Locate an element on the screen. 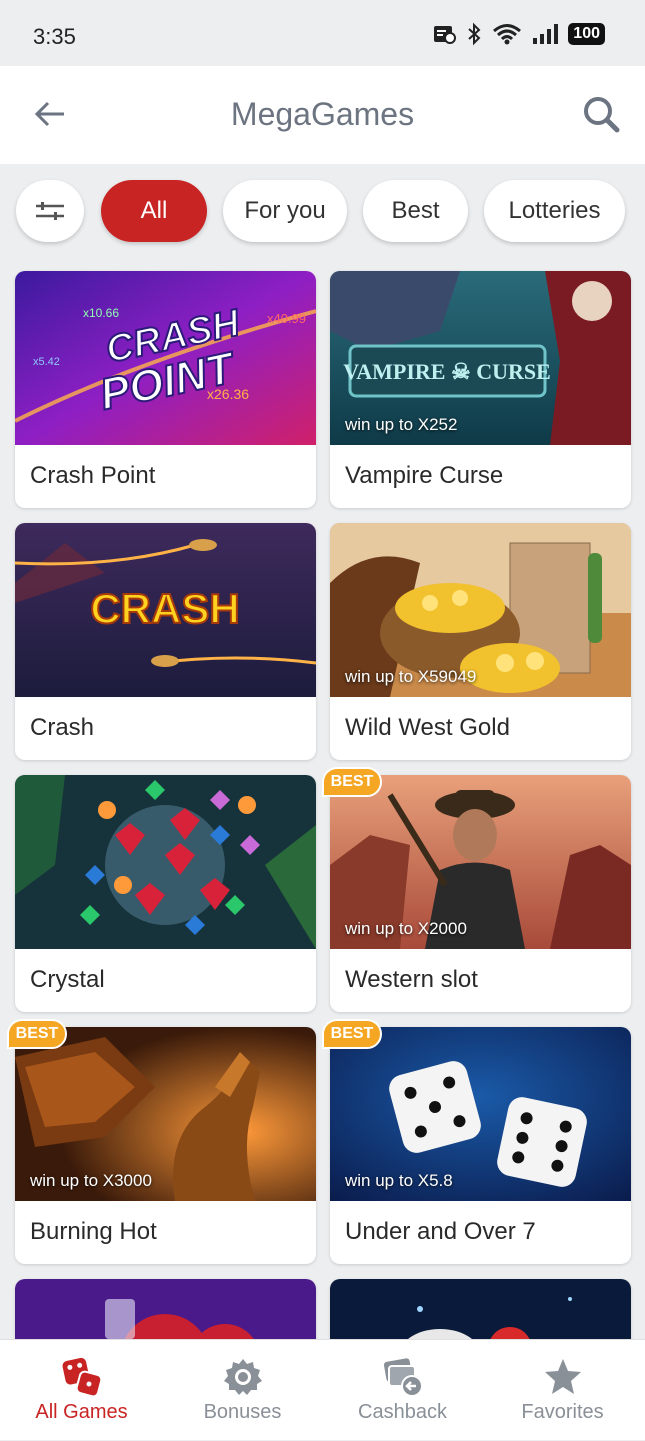 This screenshot has height=1441, width=645. search-button is located at coordinates (601, 114).